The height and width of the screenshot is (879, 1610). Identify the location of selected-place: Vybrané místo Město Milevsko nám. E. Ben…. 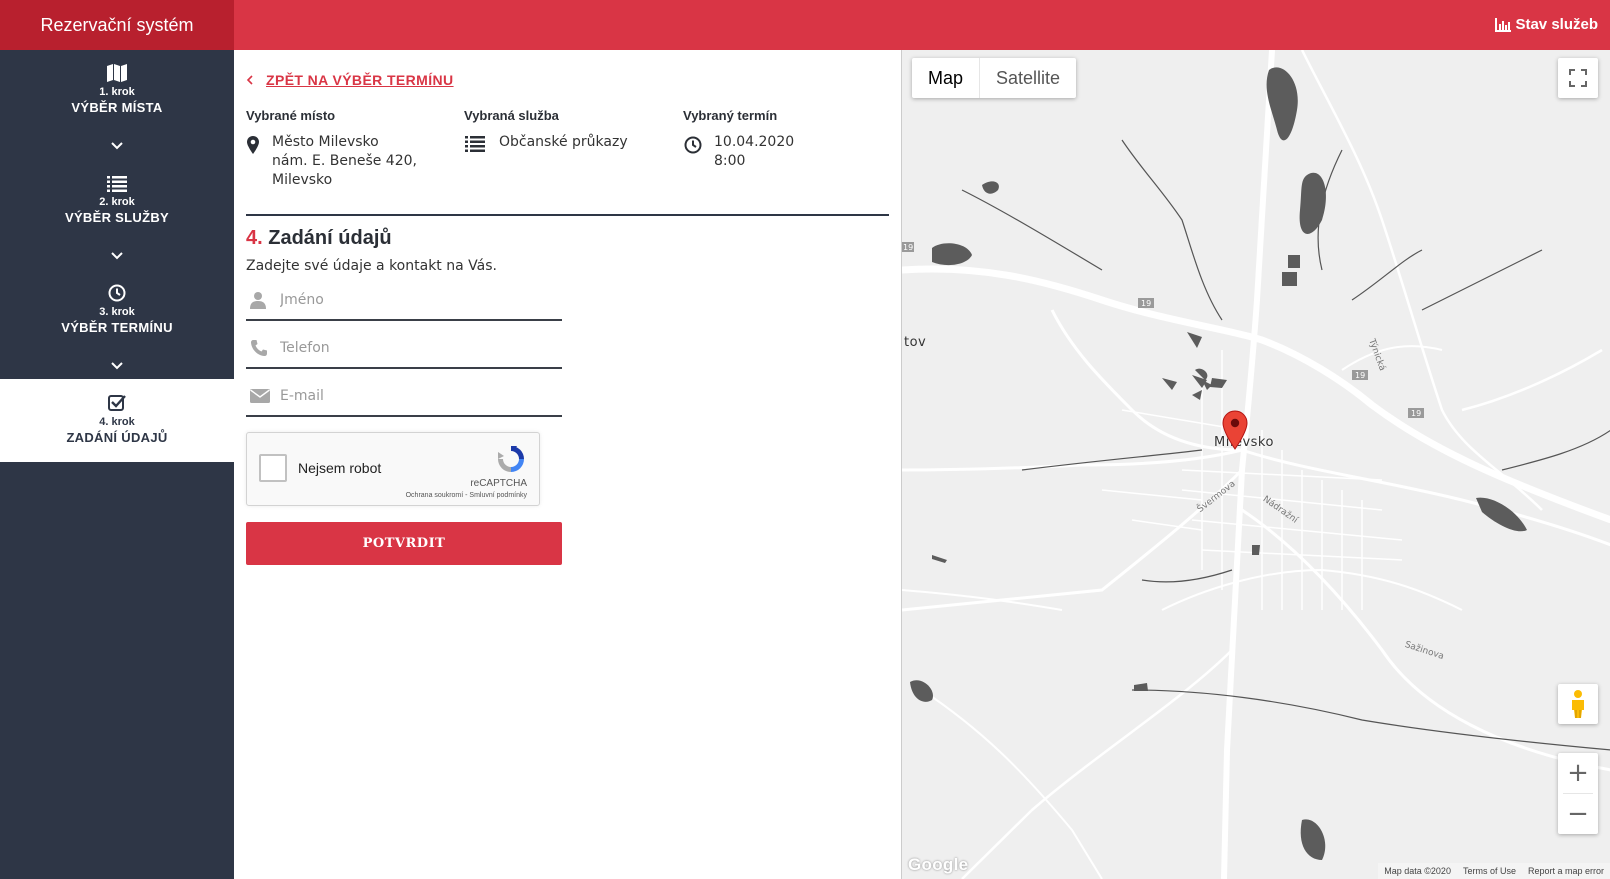
(351, 149).